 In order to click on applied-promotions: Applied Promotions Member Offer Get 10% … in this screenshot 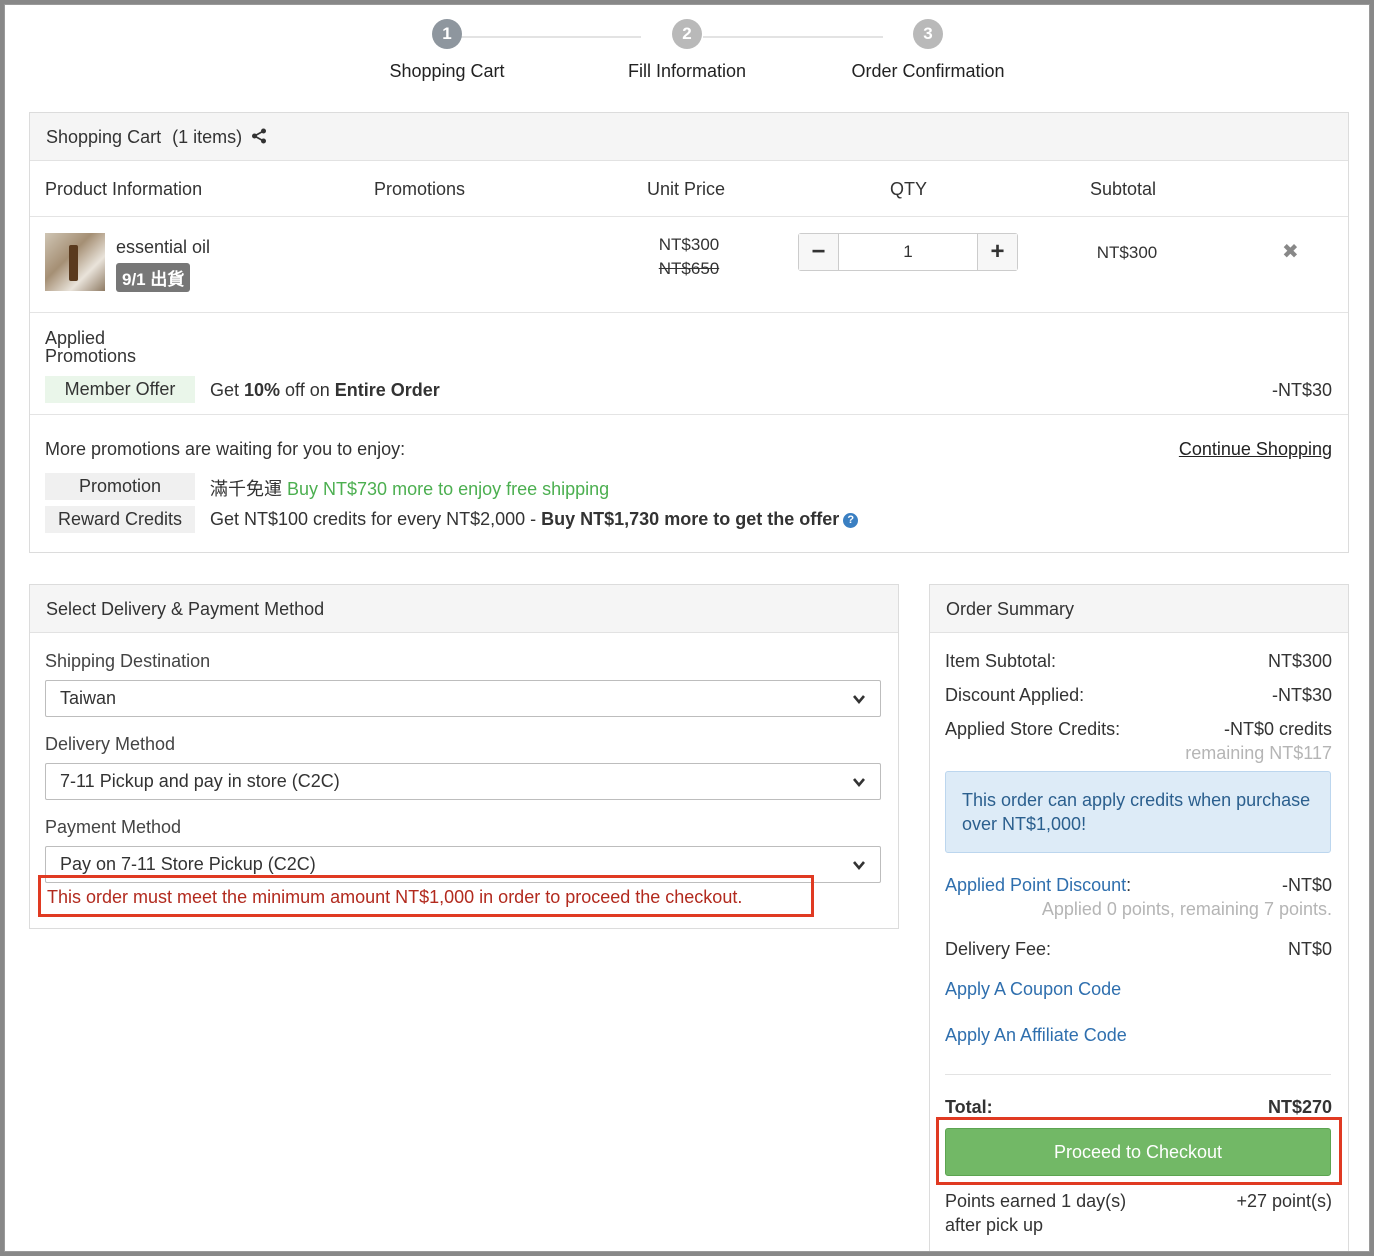, I will do `click(689, 364)`.